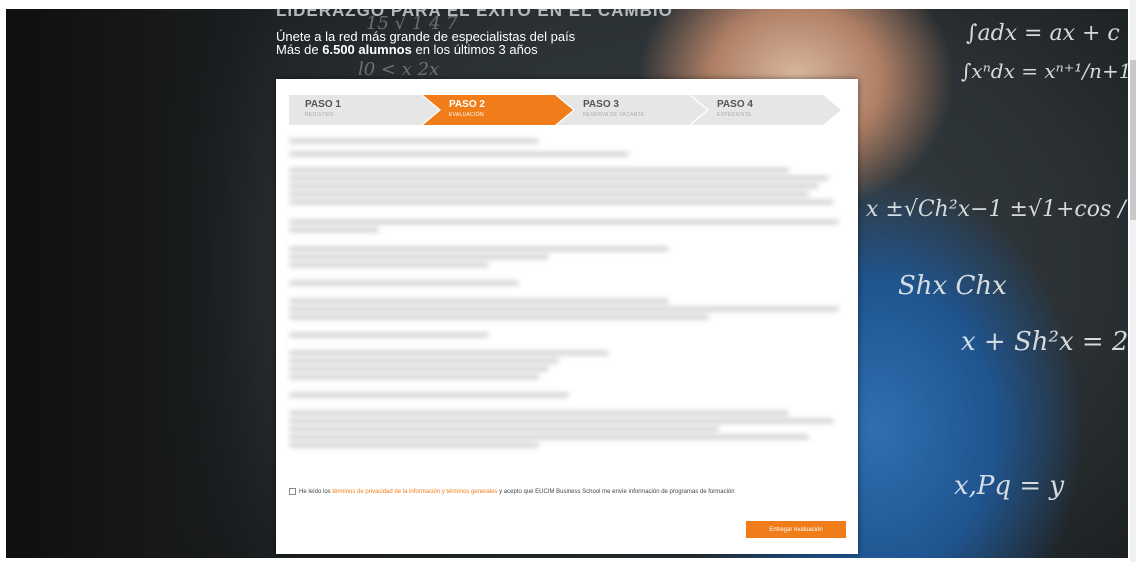 The width and height of the screenshot is (1136, 562). What do you see at coordinates (316, 492) in the screenshot?
I see `terms-prefix: He leído los` at bounding box center [316, 492].